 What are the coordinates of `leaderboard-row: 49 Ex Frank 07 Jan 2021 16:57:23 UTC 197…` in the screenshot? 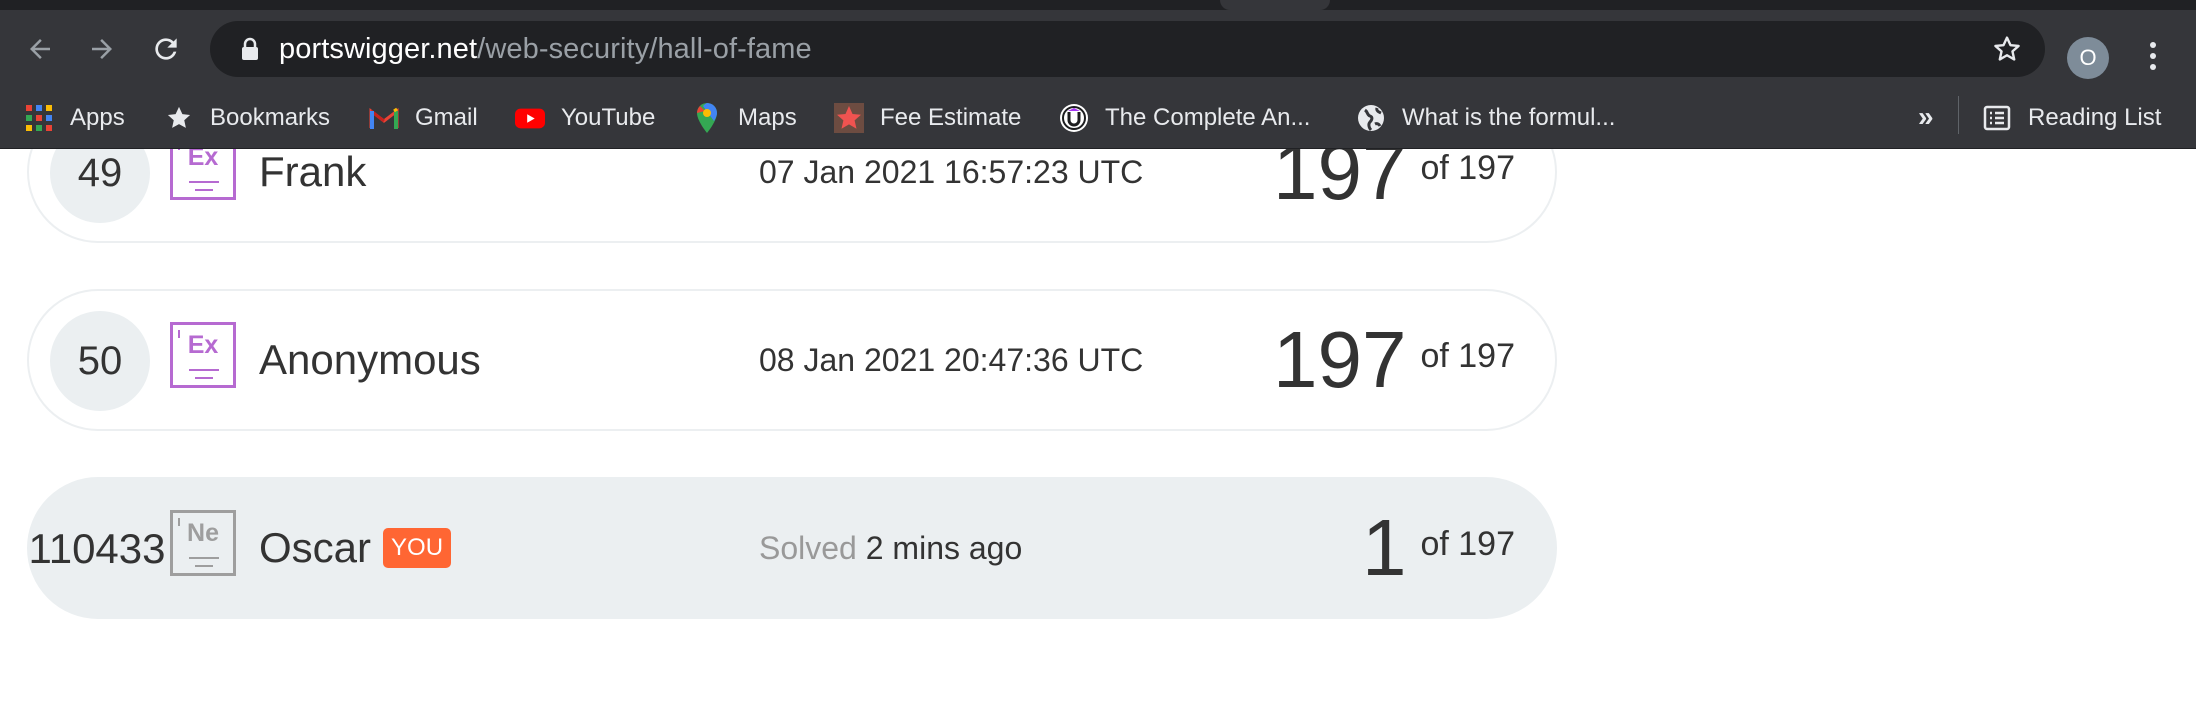 It's located at (792, 196).